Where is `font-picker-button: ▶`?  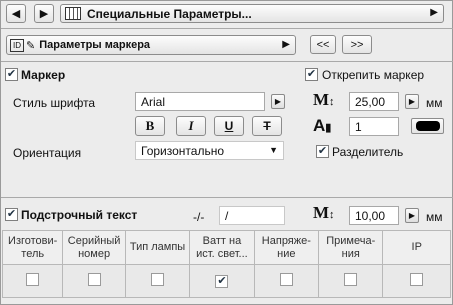
font-picker-button: ▶ is located at coordinates (278, 101).